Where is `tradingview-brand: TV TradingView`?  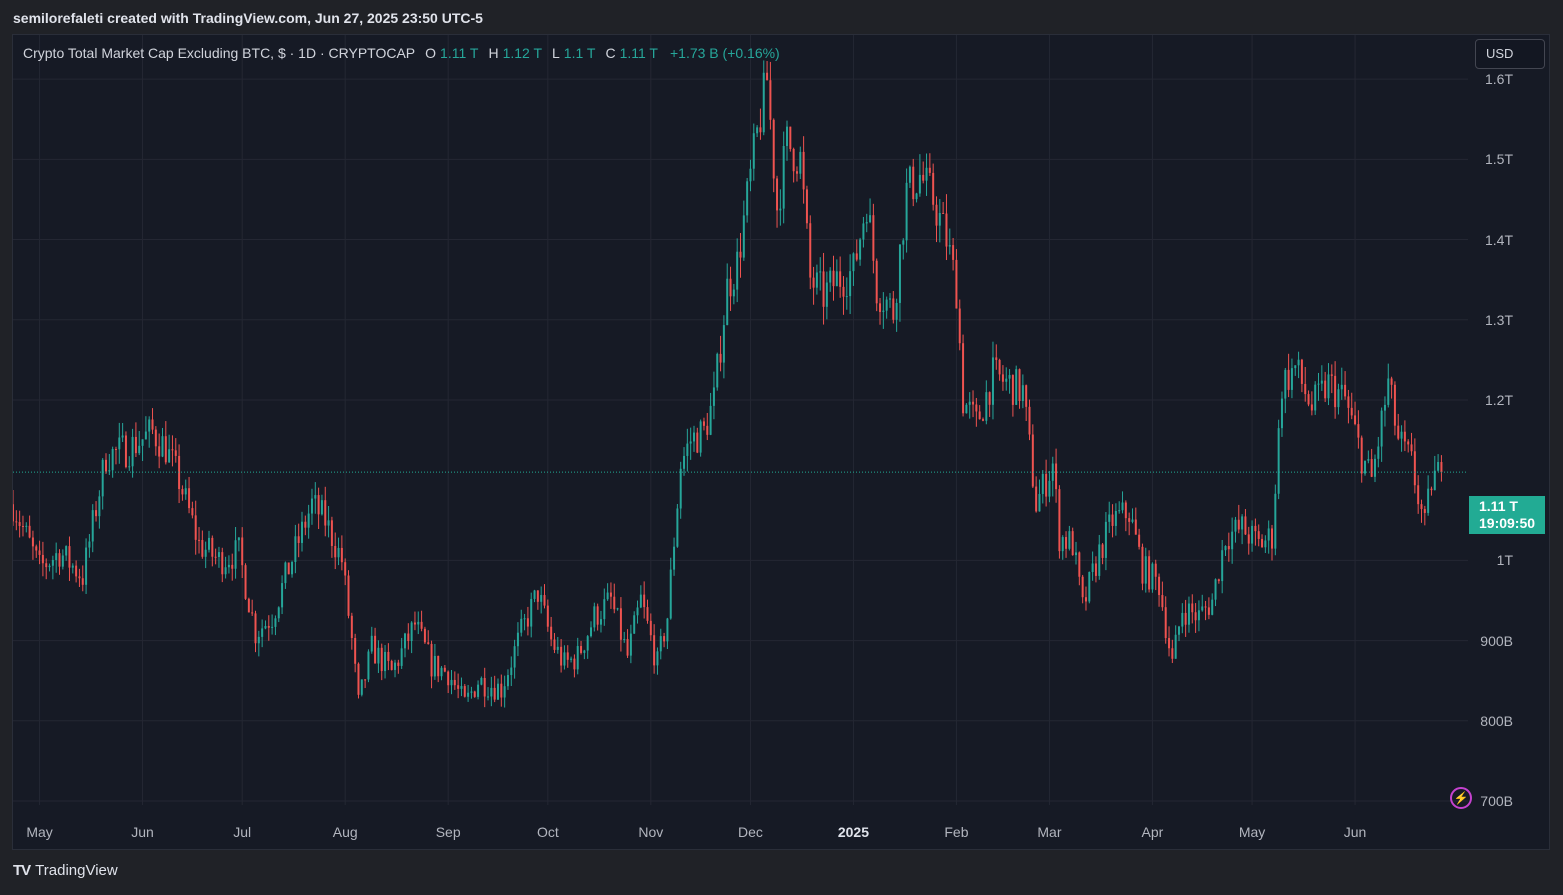 tradingview-brand: TV TradingView is located at coordinates (65, 870).